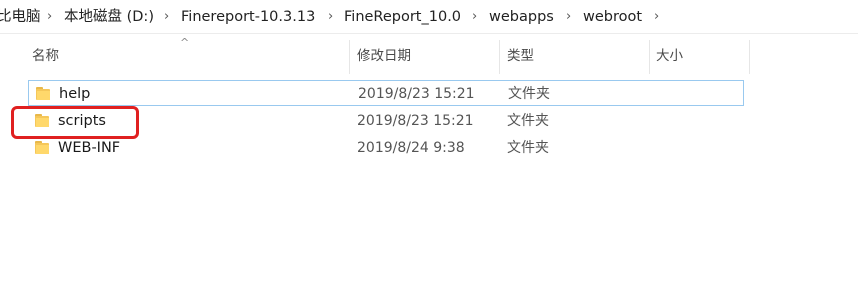  Describe the element at coordinates (612, 17) in the screenshot. I see `breadcrumb-item-webroot: webroot` at that location.